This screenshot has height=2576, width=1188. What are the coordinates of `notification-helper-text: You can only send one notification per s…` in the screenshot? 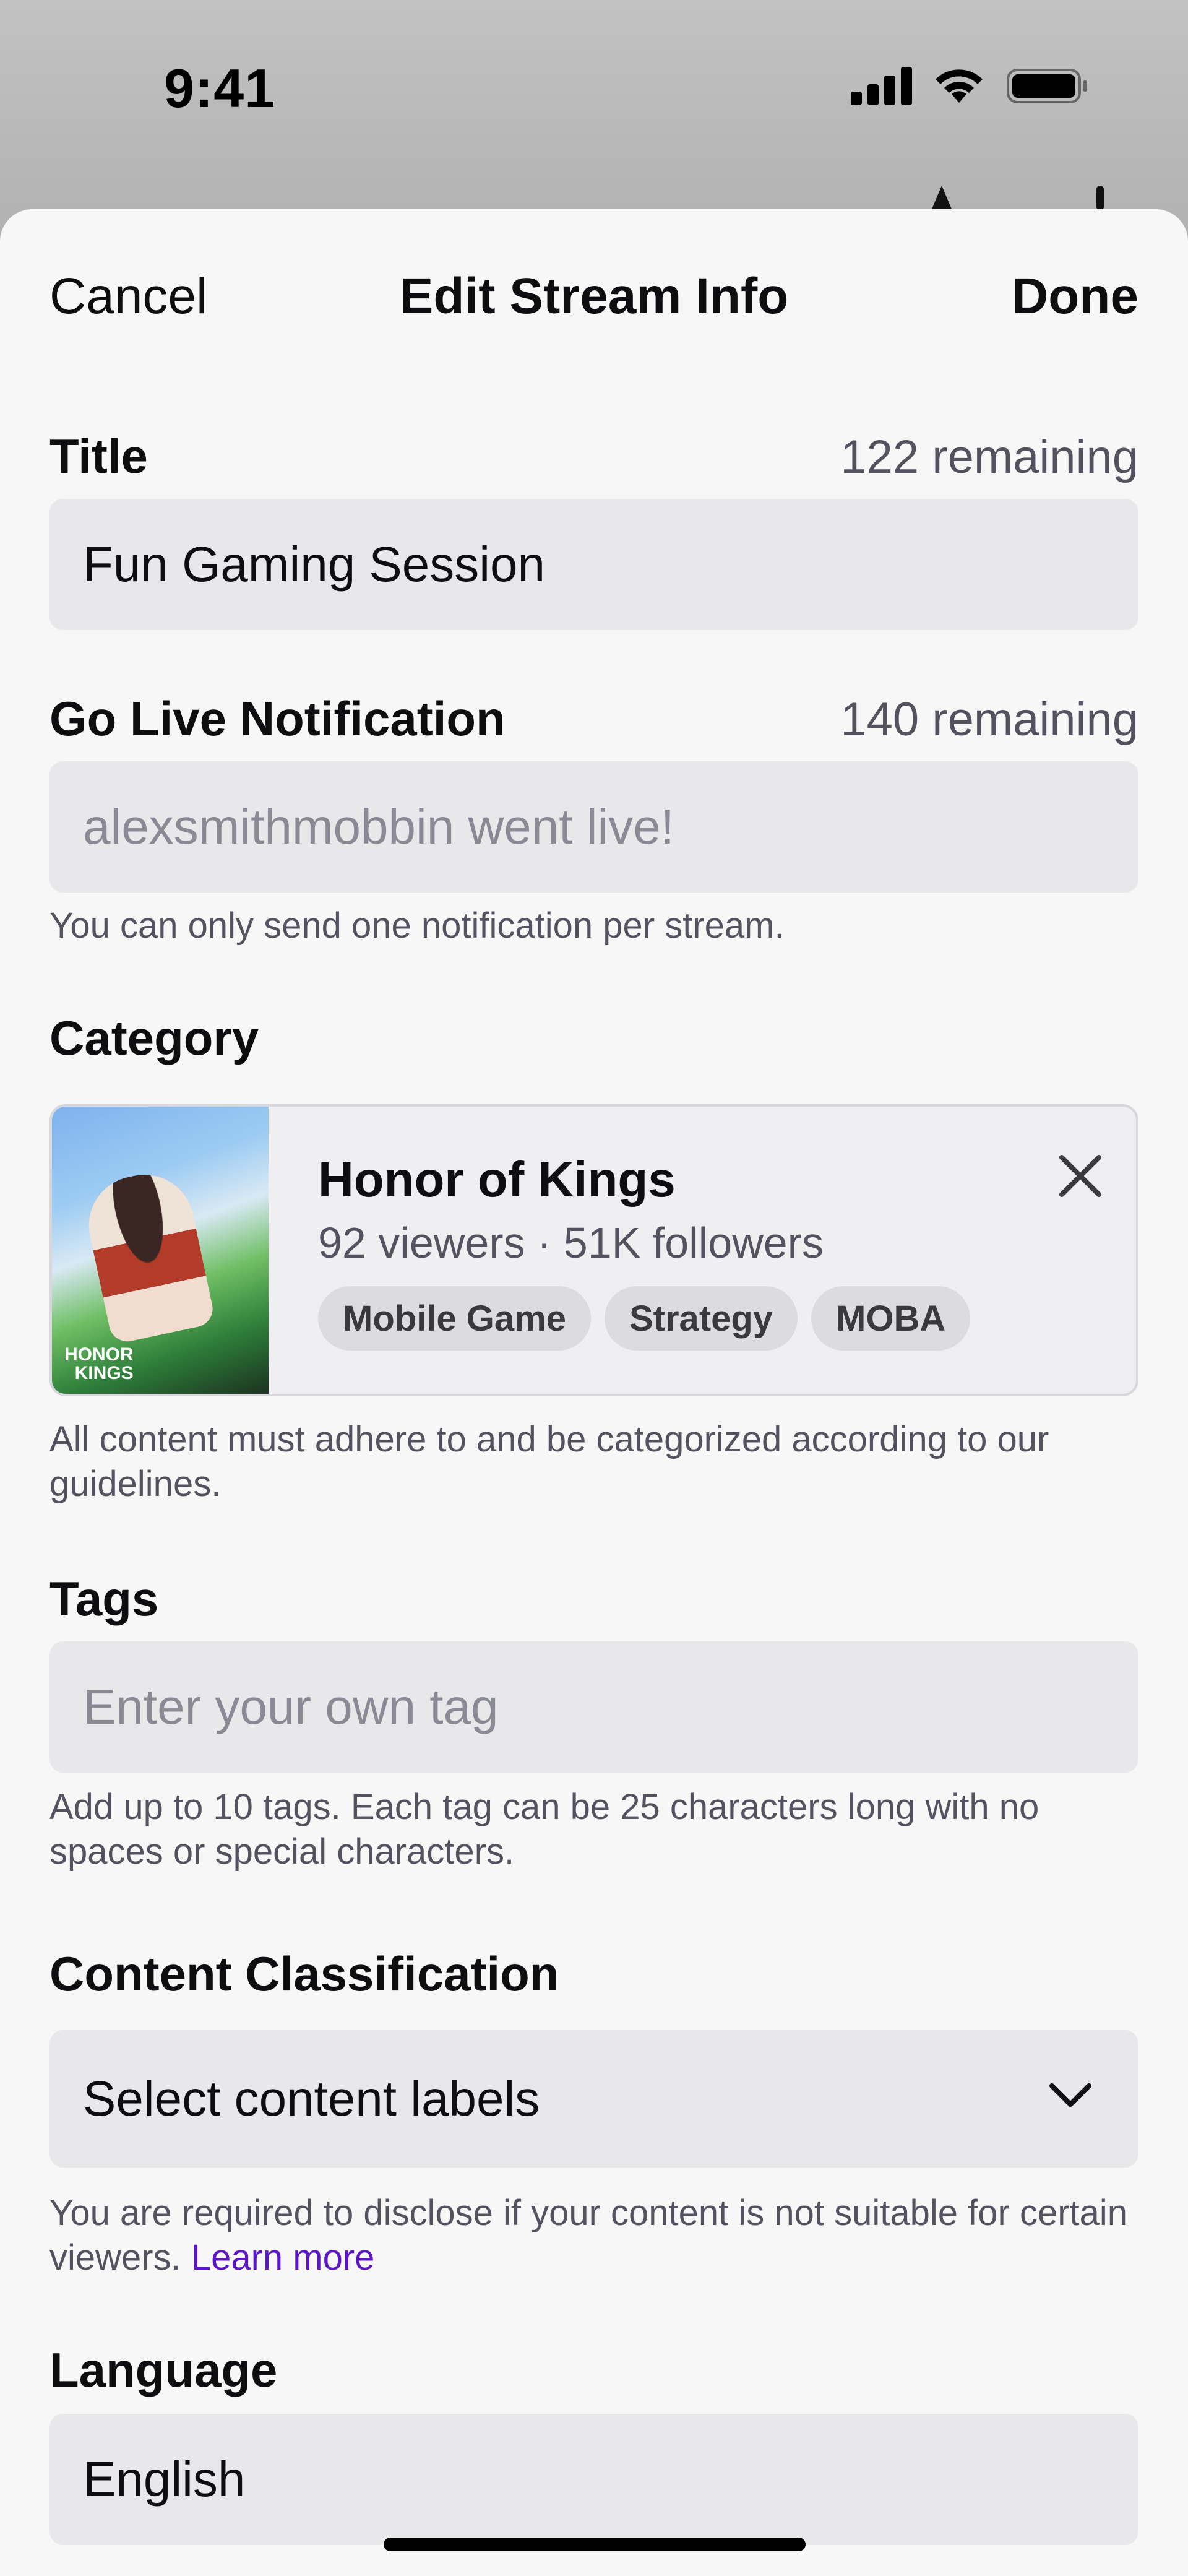 It's located at (417, 925).